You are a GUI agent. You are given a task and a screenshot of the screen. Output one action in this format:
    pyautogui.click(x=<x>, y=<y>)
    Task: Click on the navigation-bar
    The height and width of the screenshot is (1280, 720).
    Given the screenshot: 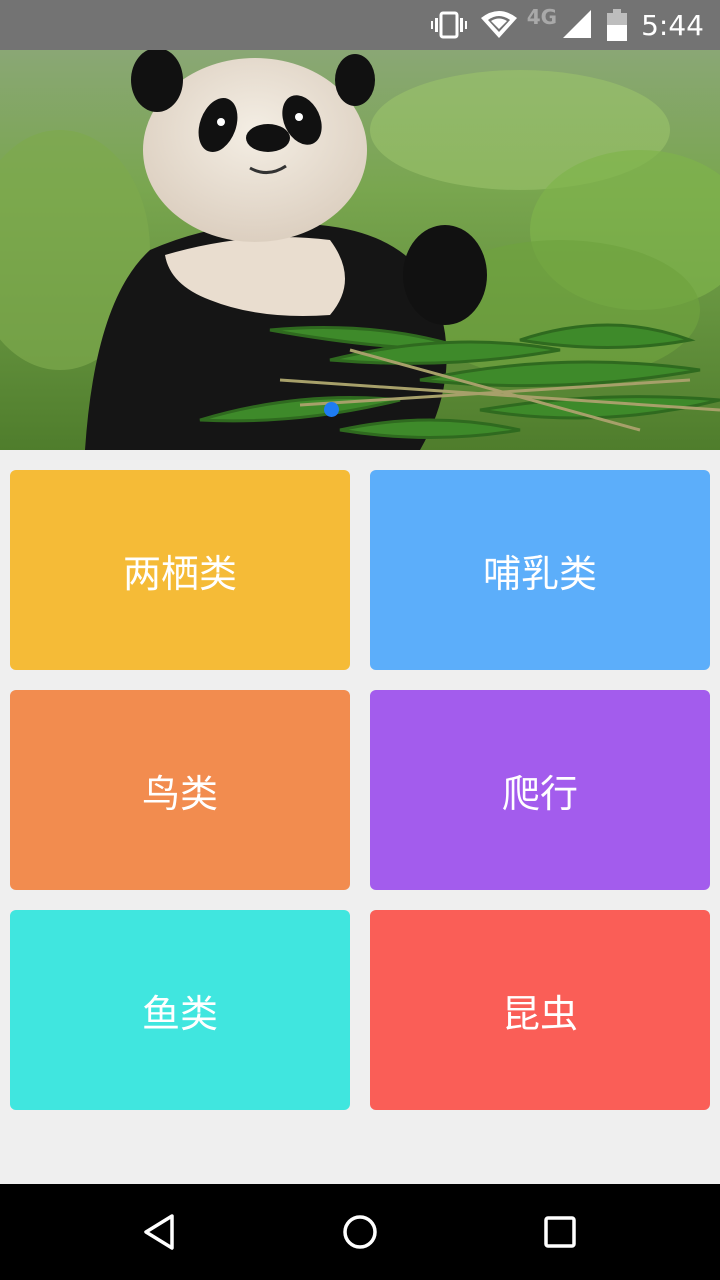 What is the action you would take?
    pyautogui.click(x=360, y=1232)
    